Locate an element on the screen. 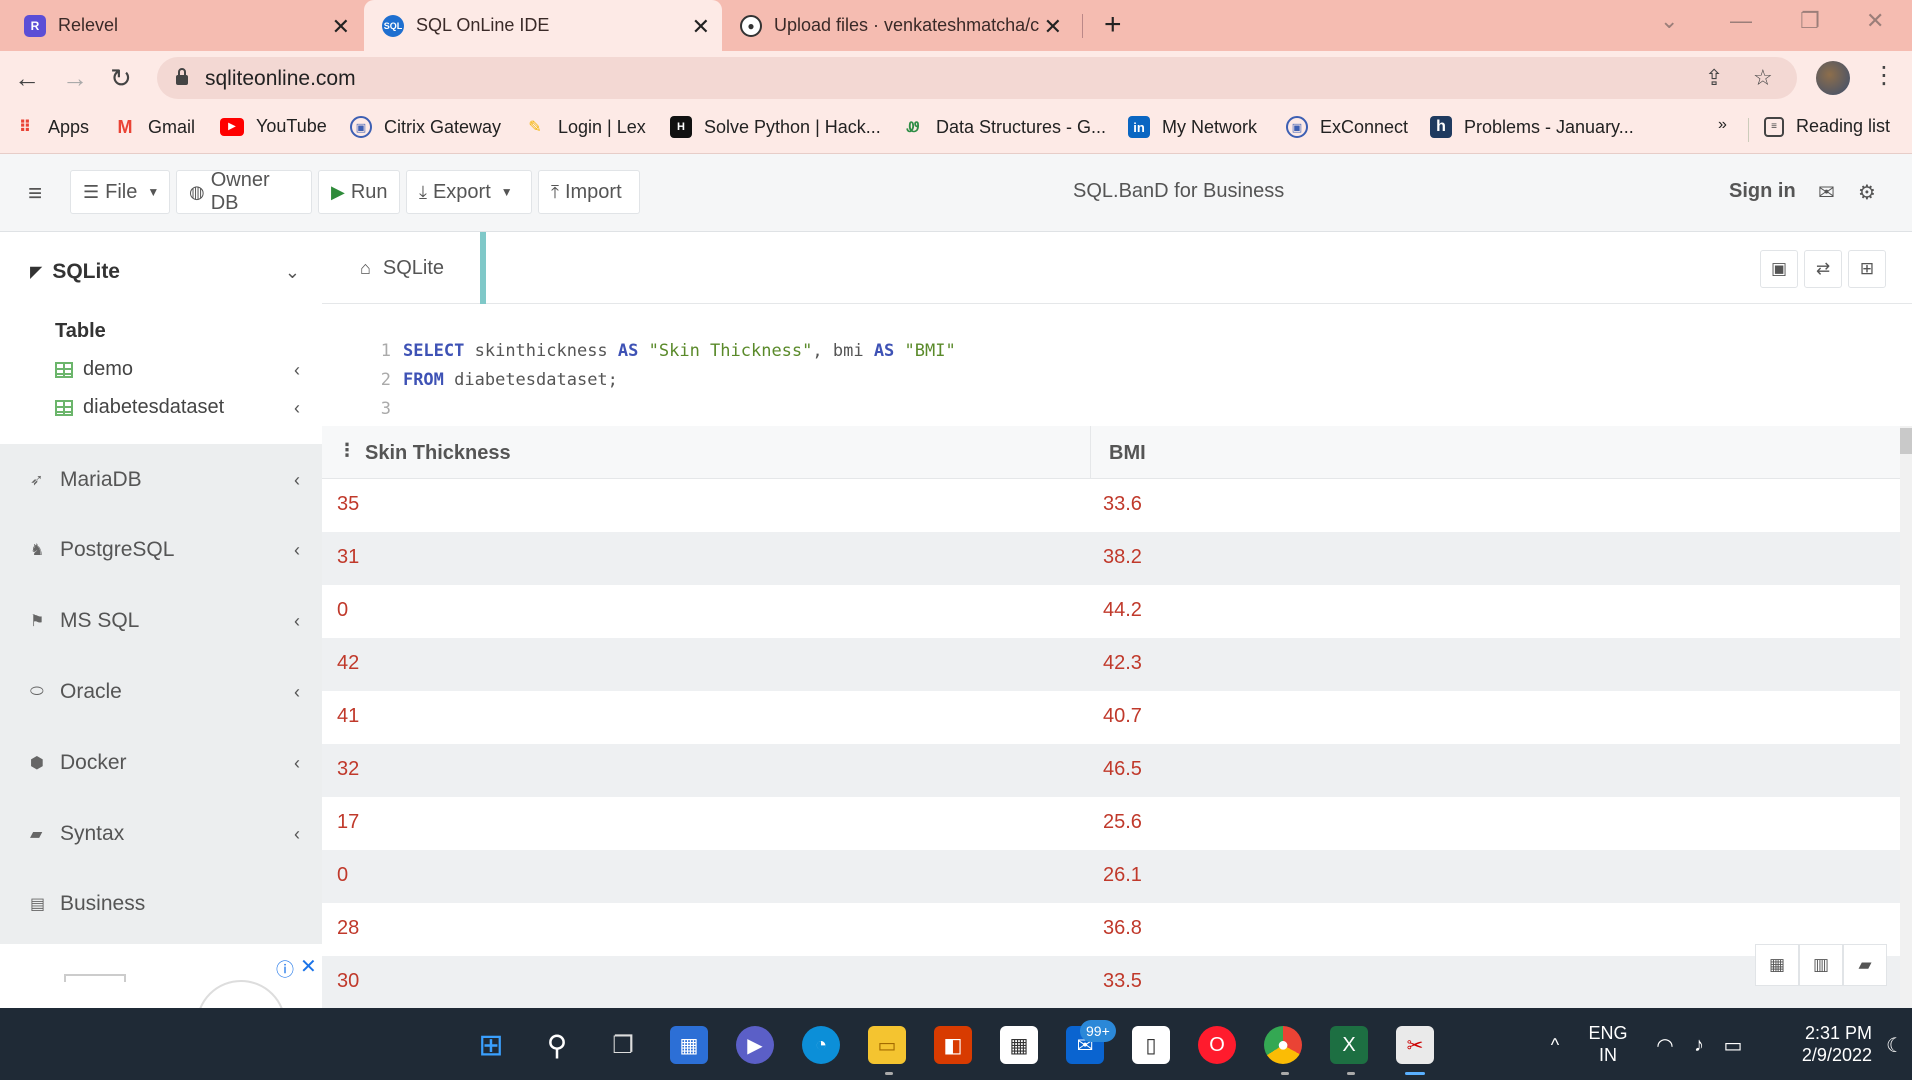 Image resolution: width=1912 pixels, height=1080 pixels. snipping-tool-icon: ✂ is located at coordinates (1415, 1045).